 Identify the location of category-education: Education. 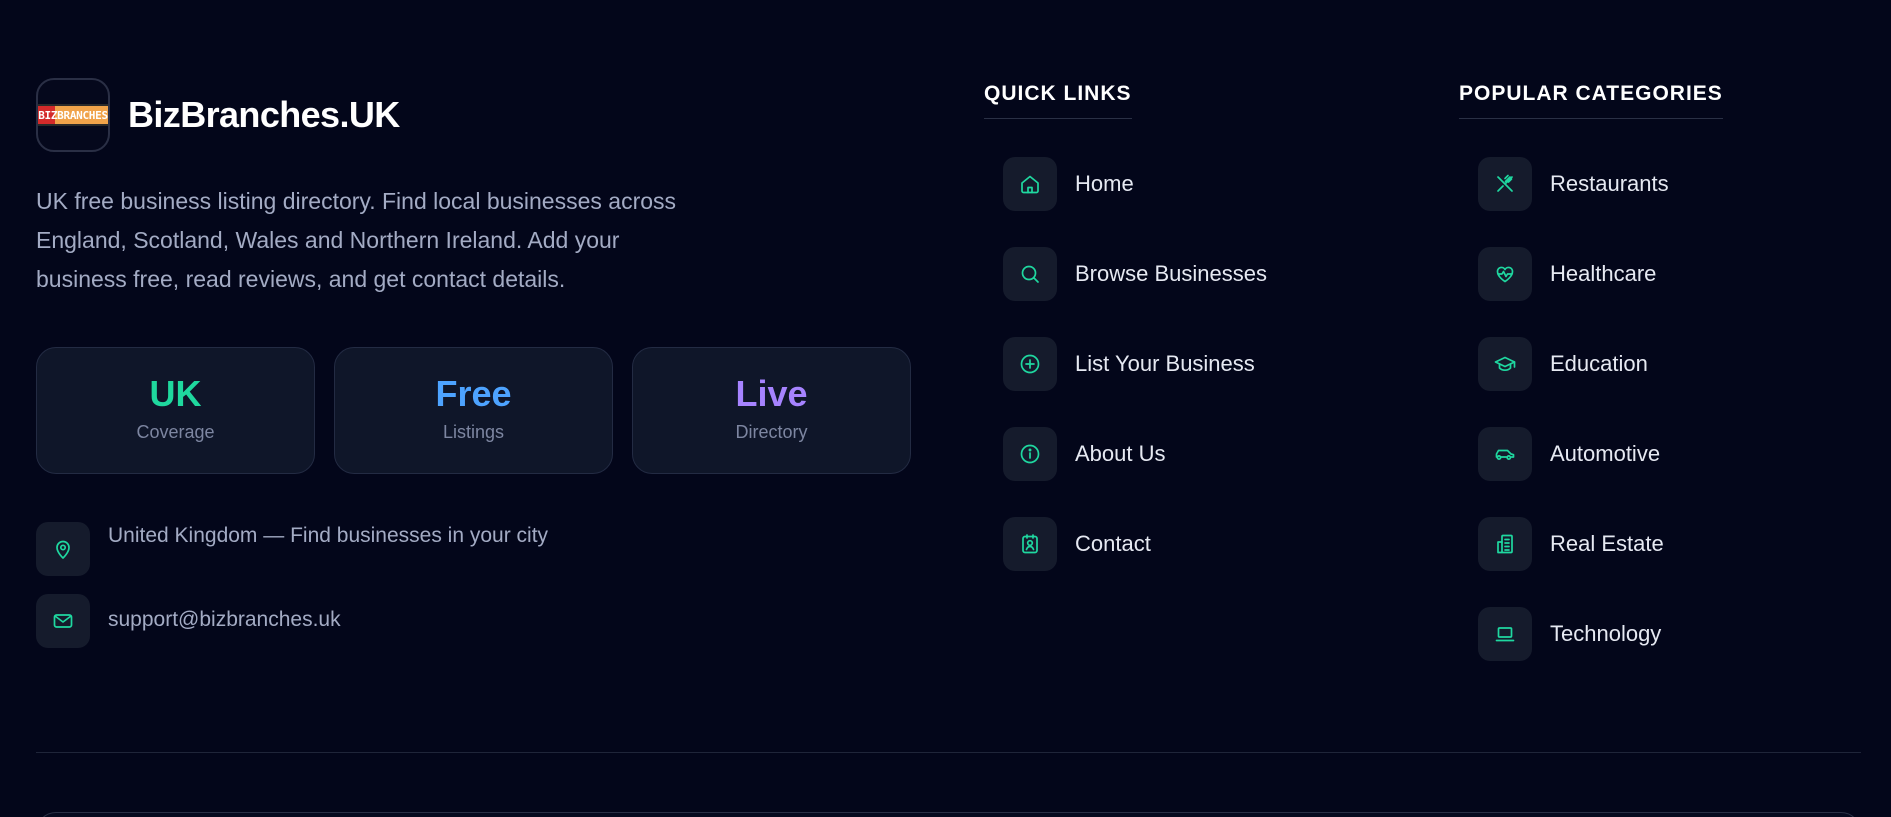
(1600, 364).